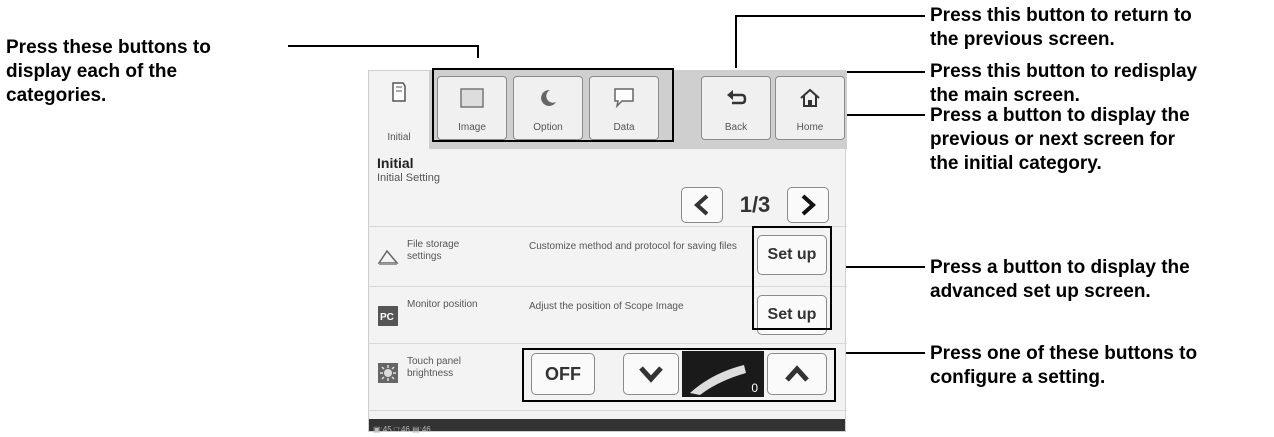  I want to click on categories-leader, so click(383, 51).